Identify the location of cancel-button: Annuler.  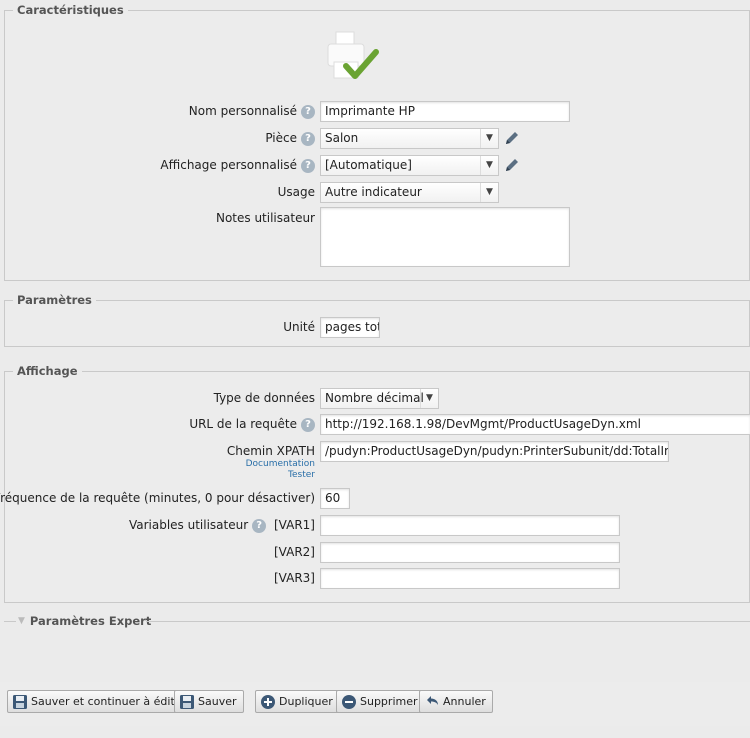
(456, 701).